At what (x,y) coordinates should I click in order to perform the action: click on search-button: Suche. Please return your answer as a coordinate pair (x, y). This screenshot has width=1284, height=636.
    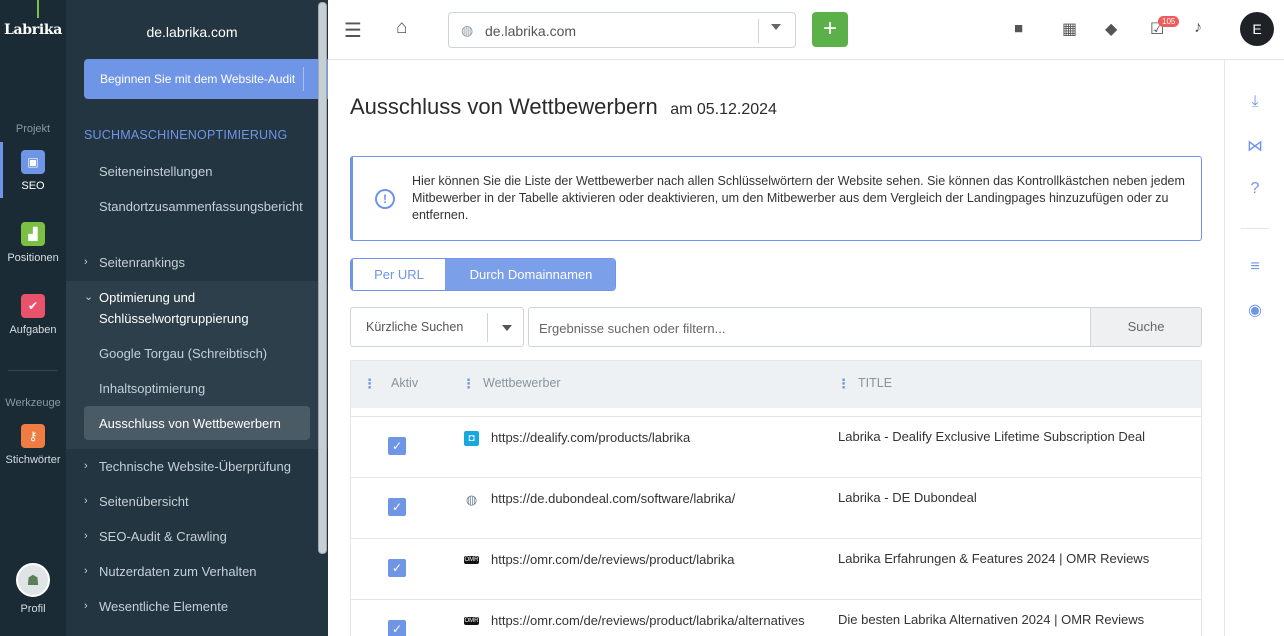
    Looking at the image, I should click on (1146, 327).